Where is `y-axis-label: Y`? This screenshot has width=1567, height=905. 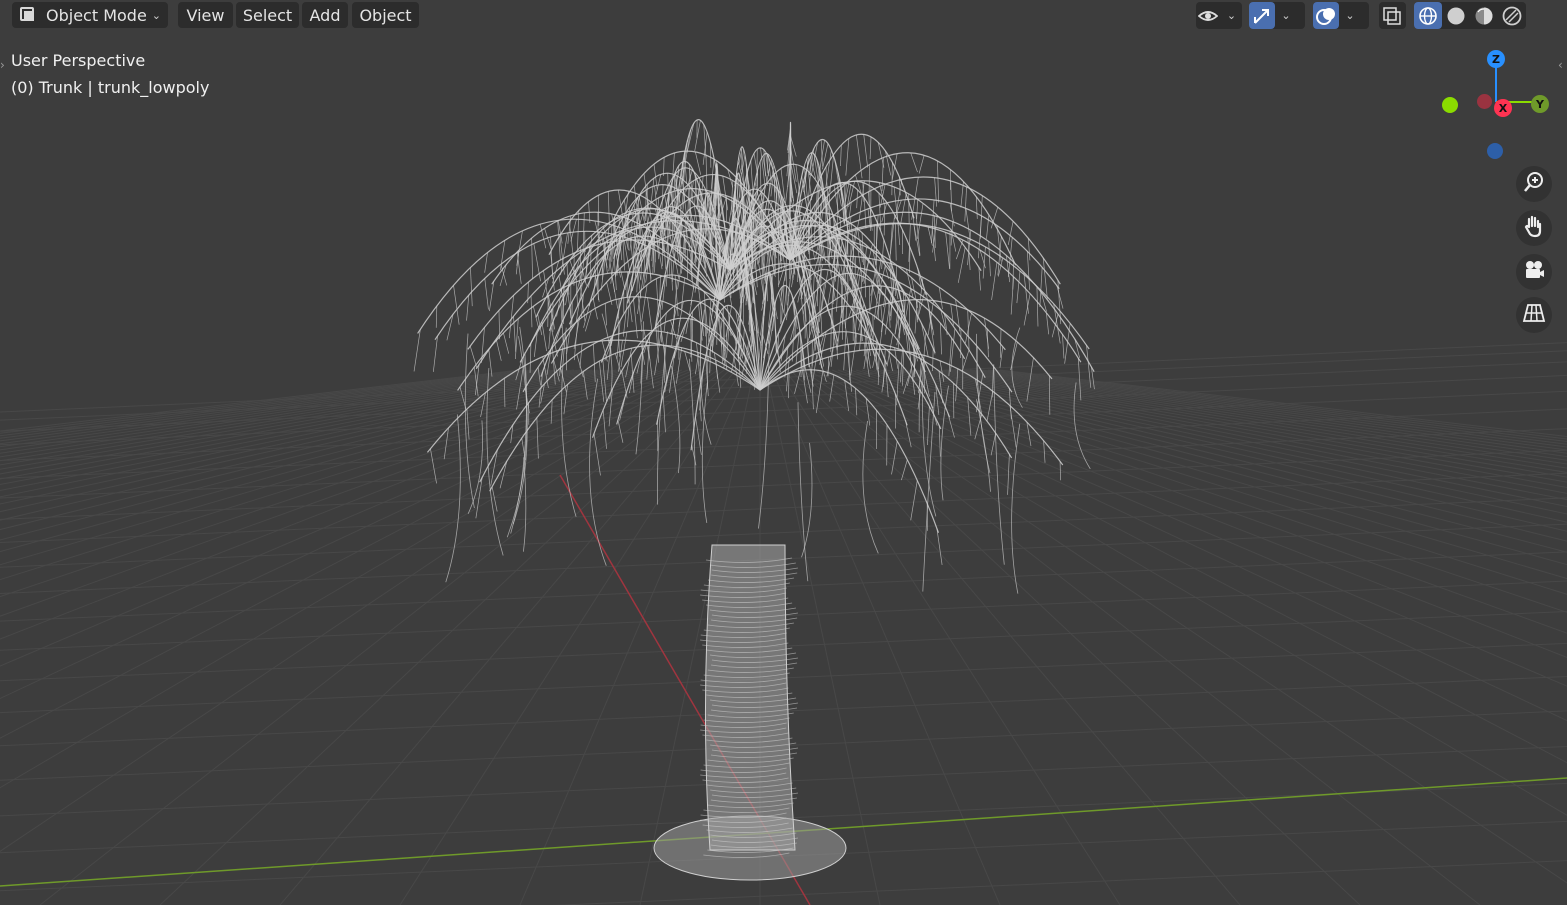 y-axis-label: Y is located at coordinates (1540, 104).